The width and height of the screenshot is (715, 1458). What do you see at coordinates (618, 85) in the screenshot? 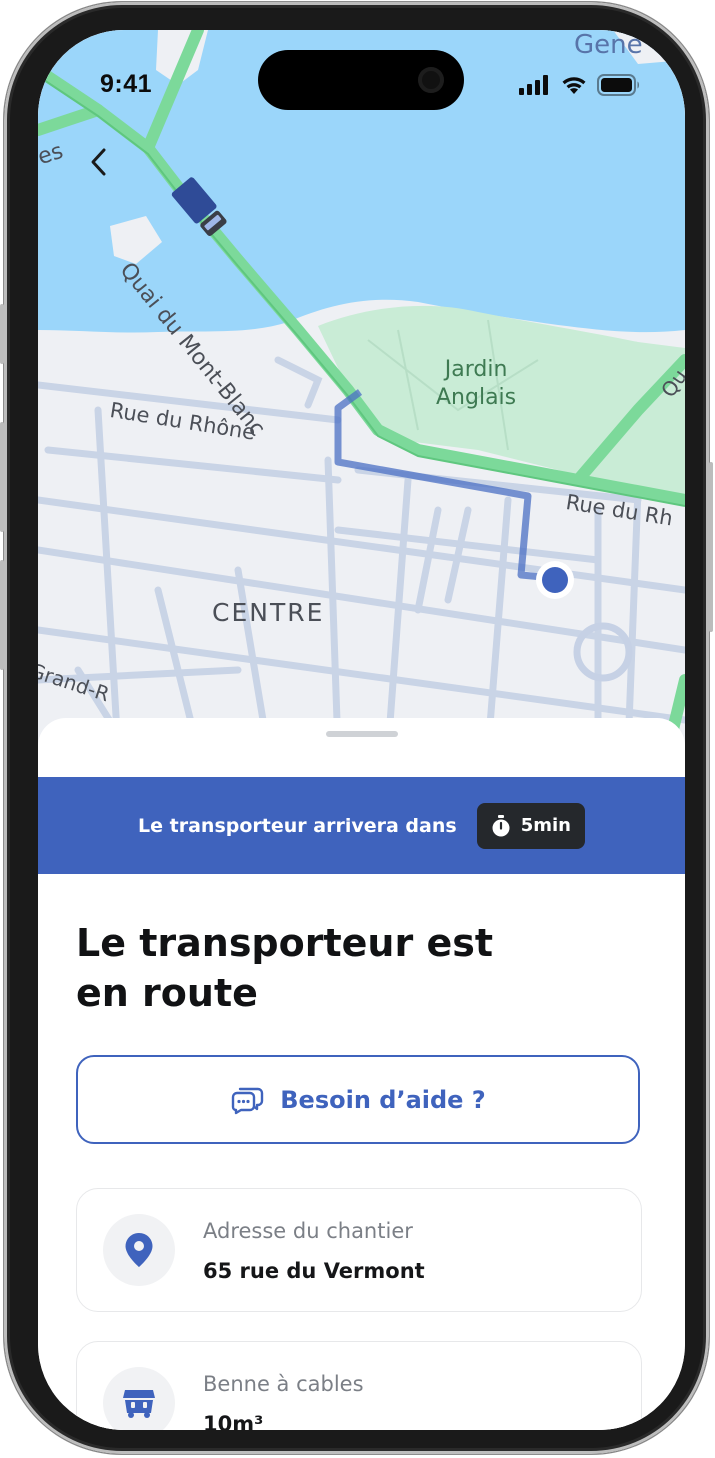
I see `battery-icon` at bounding box center [618, 85].